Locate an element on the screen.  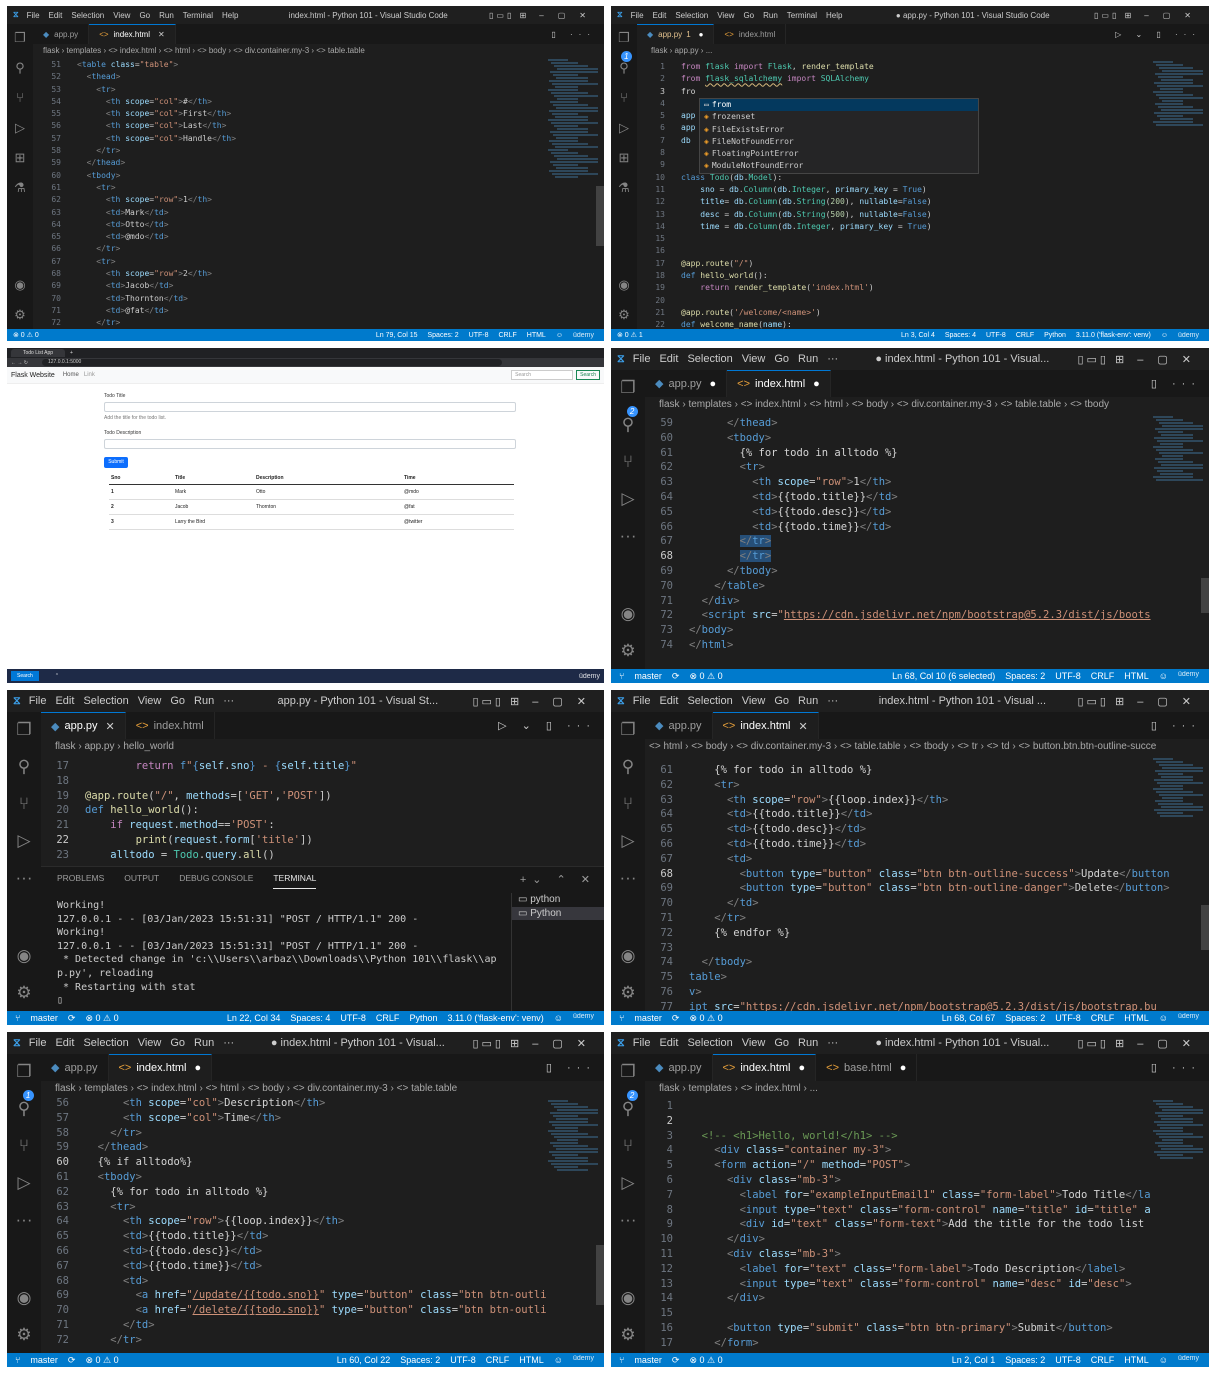
submit-button: Submit is located at coordinates (116, 462).